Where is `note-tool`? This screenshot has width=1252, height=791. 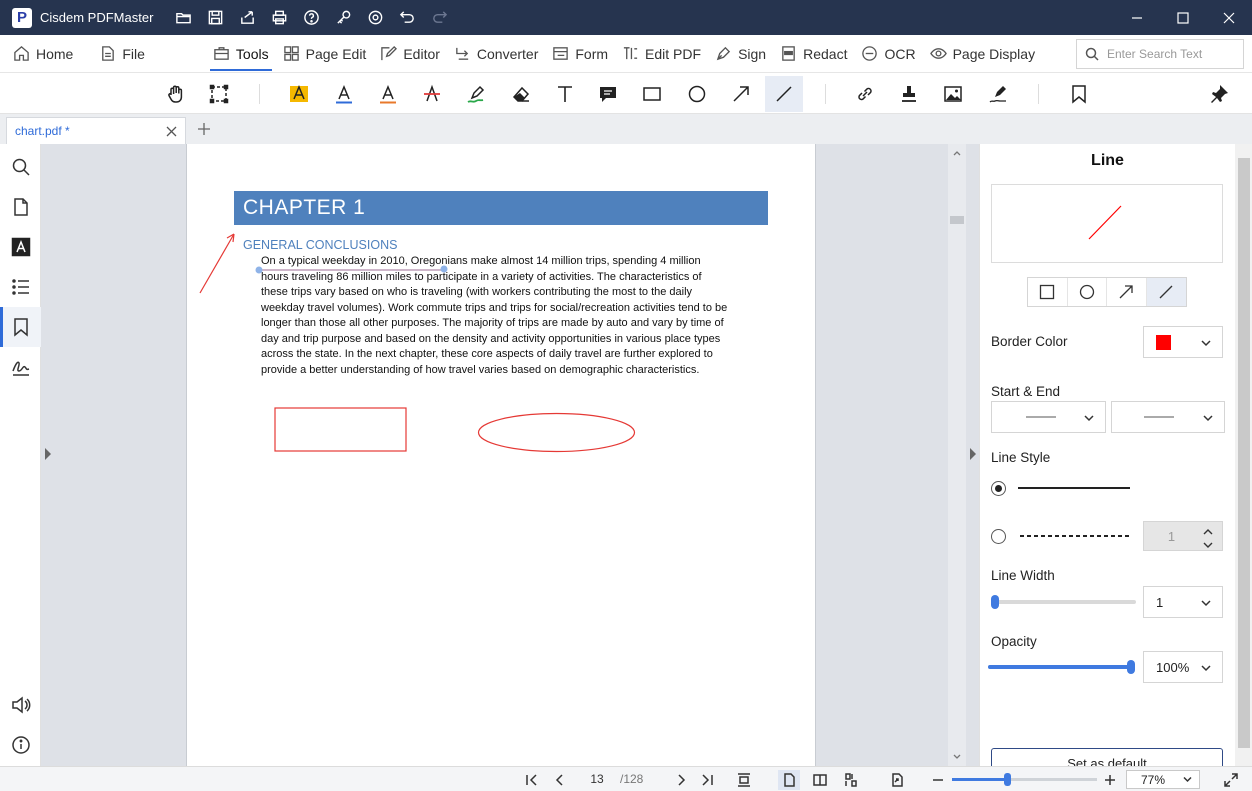 note-tool is located at coordinates (608, 94).